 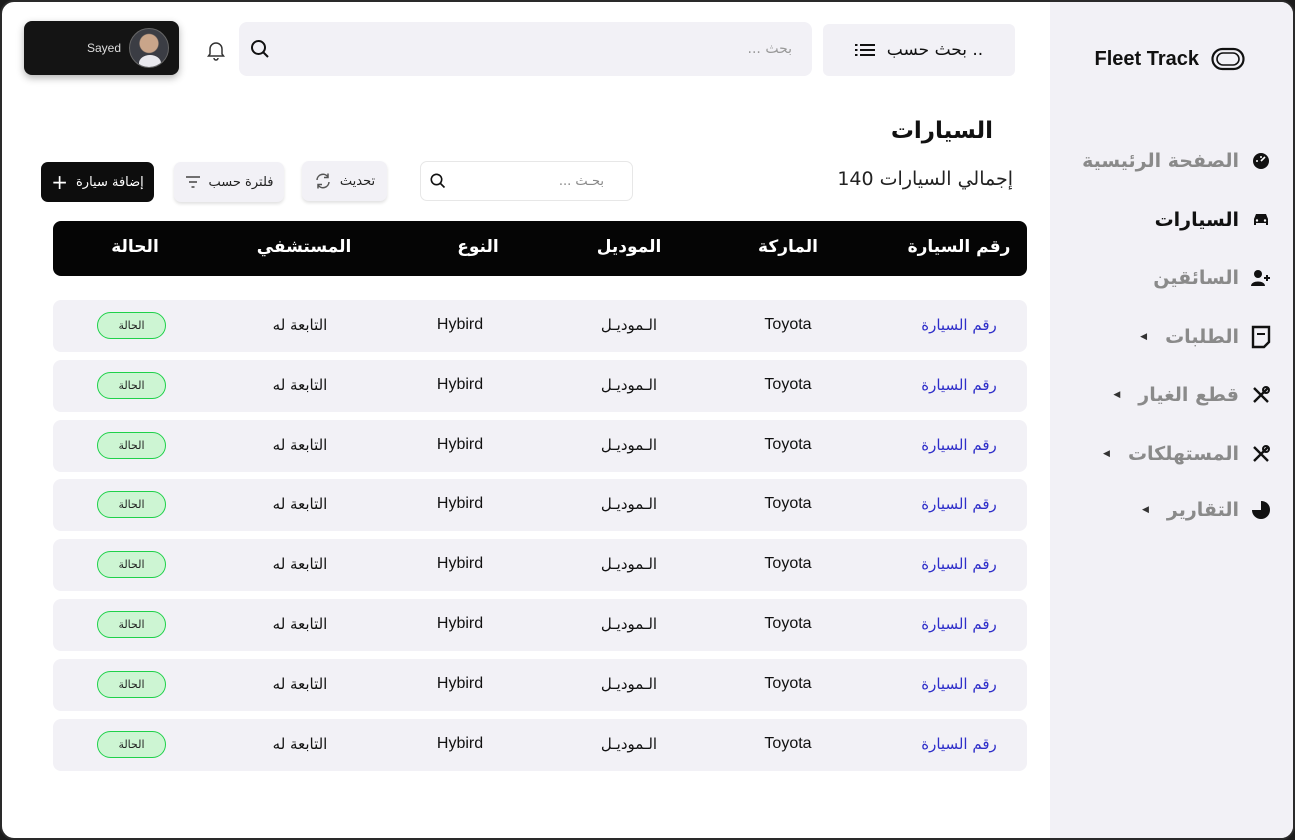 What do you see at coordinates (1261, 510) in the screenshot?
I see `pie-chart-icon` at bounding box center [1261, 510].